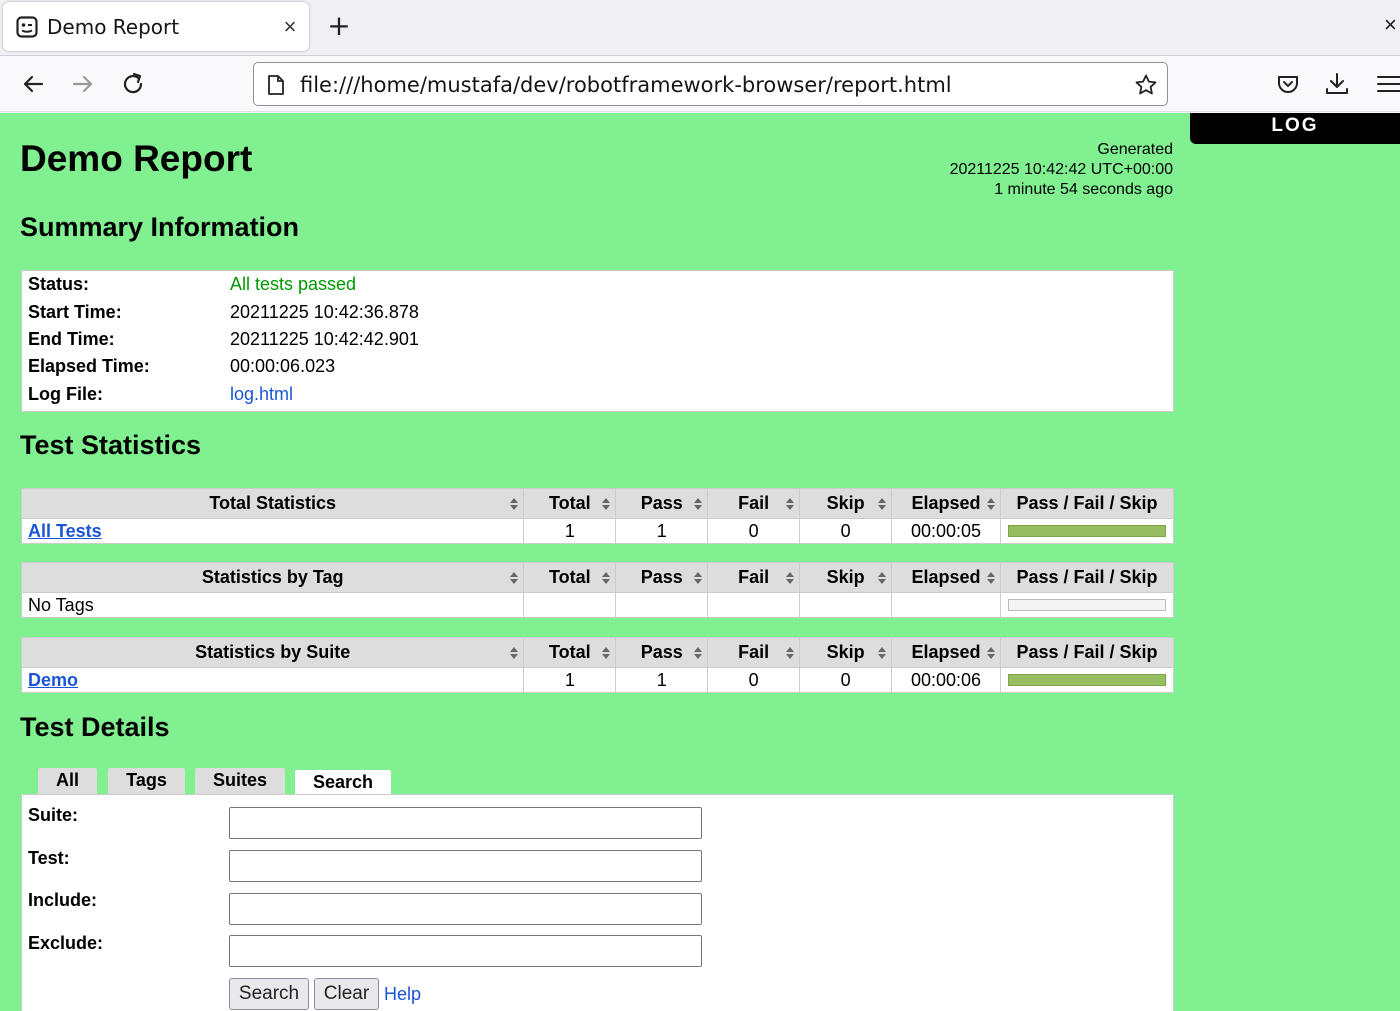 This screenshot has width=1400, height=1011. What do you see at coordinates (465, 909) in the screenshot?
I see `include-input` at bounding box center [465, 909].